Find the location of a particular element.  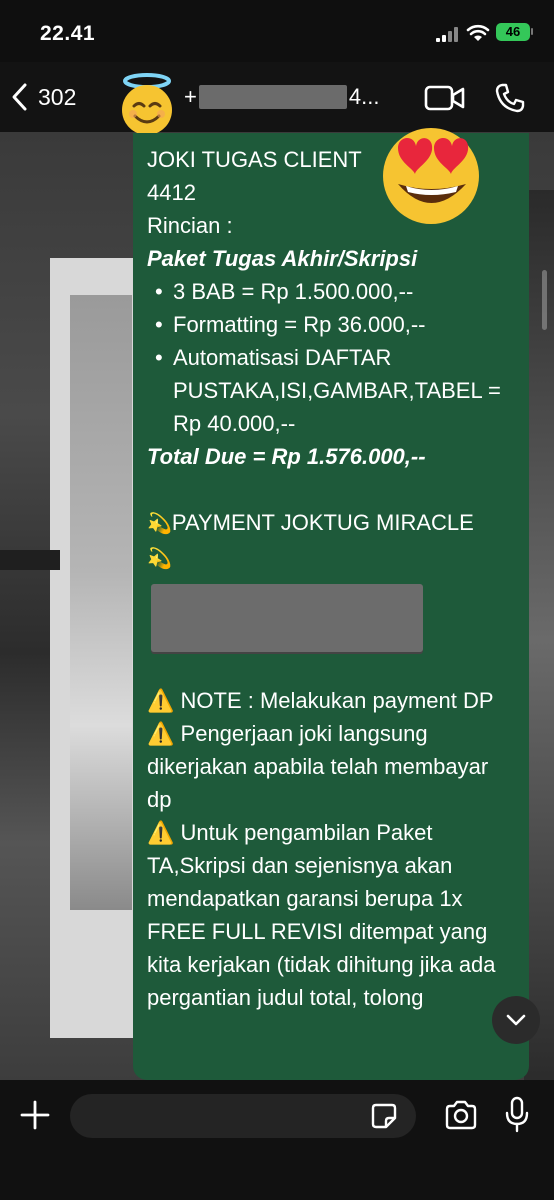

chevron-down-icon is located at coordinates (516, 1020).